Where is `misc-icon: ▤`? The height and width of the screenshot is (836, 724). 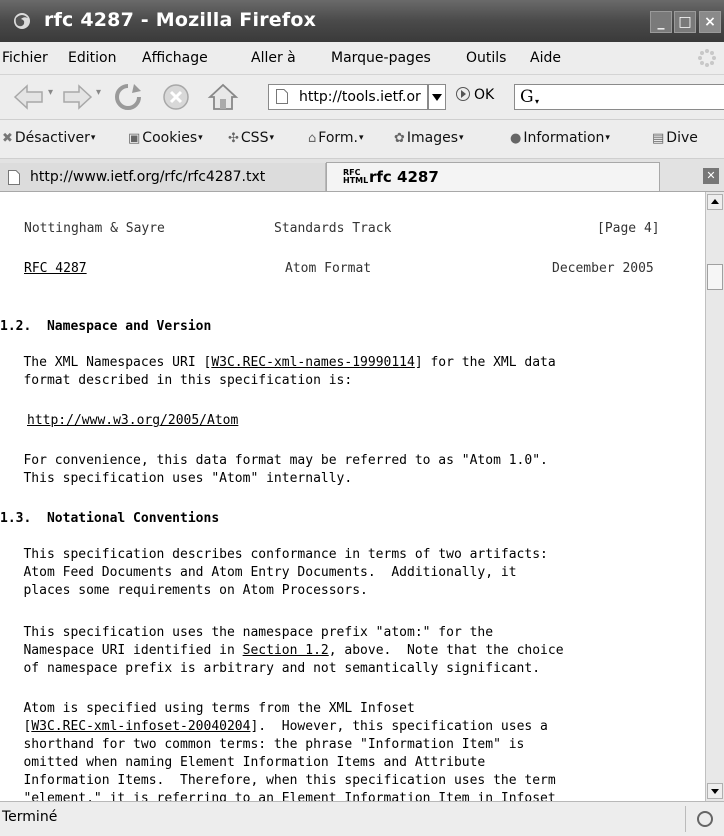
misc-icon: ▤ is located at coordinates (658, 138).